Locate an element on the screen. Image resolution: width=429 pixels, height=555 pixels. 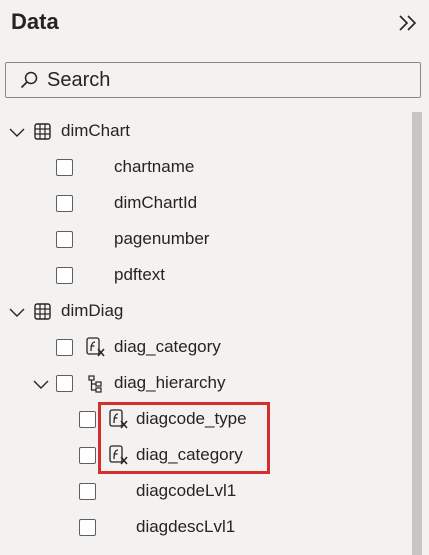
field-row: chartname is located at coordinates (202, 168).